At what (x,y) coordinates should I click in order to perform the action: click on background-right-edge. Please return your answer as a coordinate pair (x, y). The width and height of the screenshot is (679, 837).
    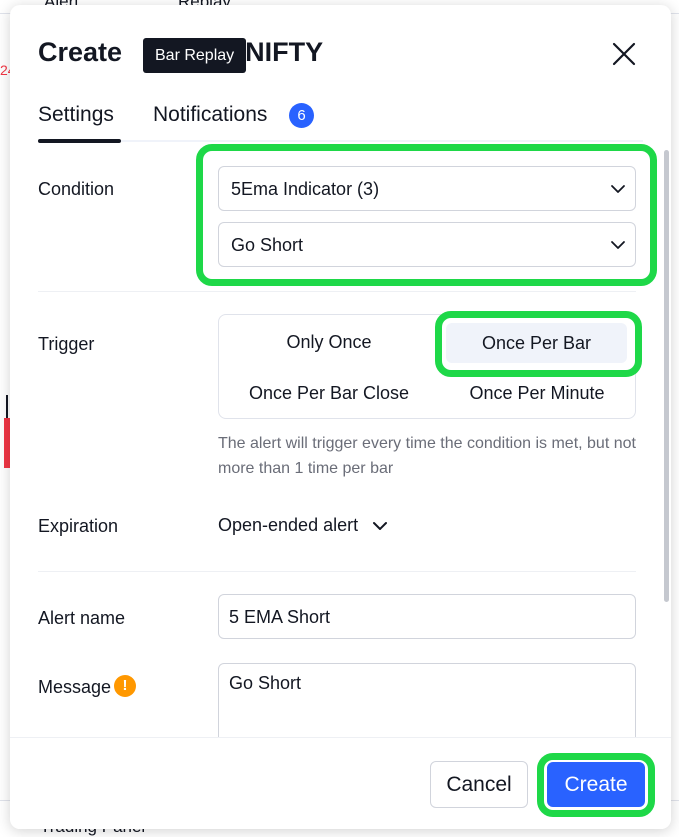
    Looking at the image, I should click on (674, 425).